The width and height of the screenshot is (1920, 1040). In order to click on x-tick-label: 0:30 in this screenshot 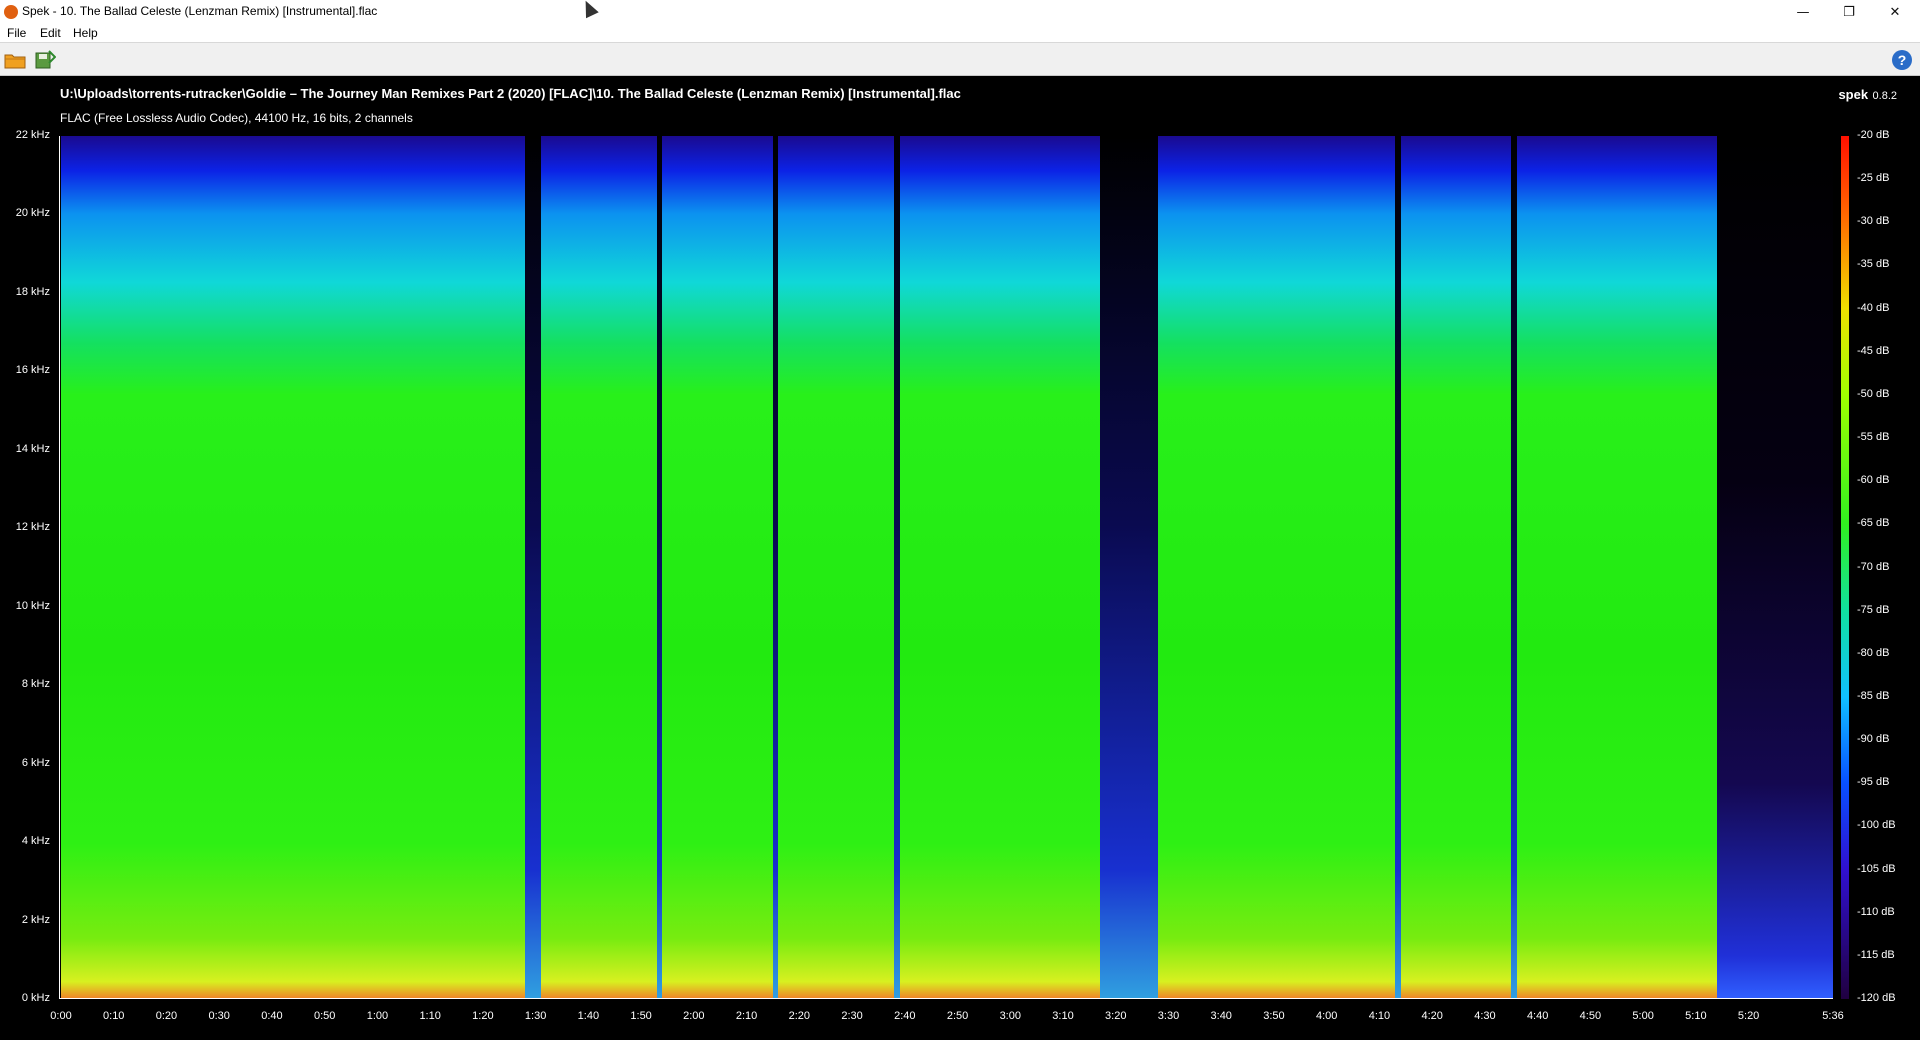, I will do `click(219, 1016)`.